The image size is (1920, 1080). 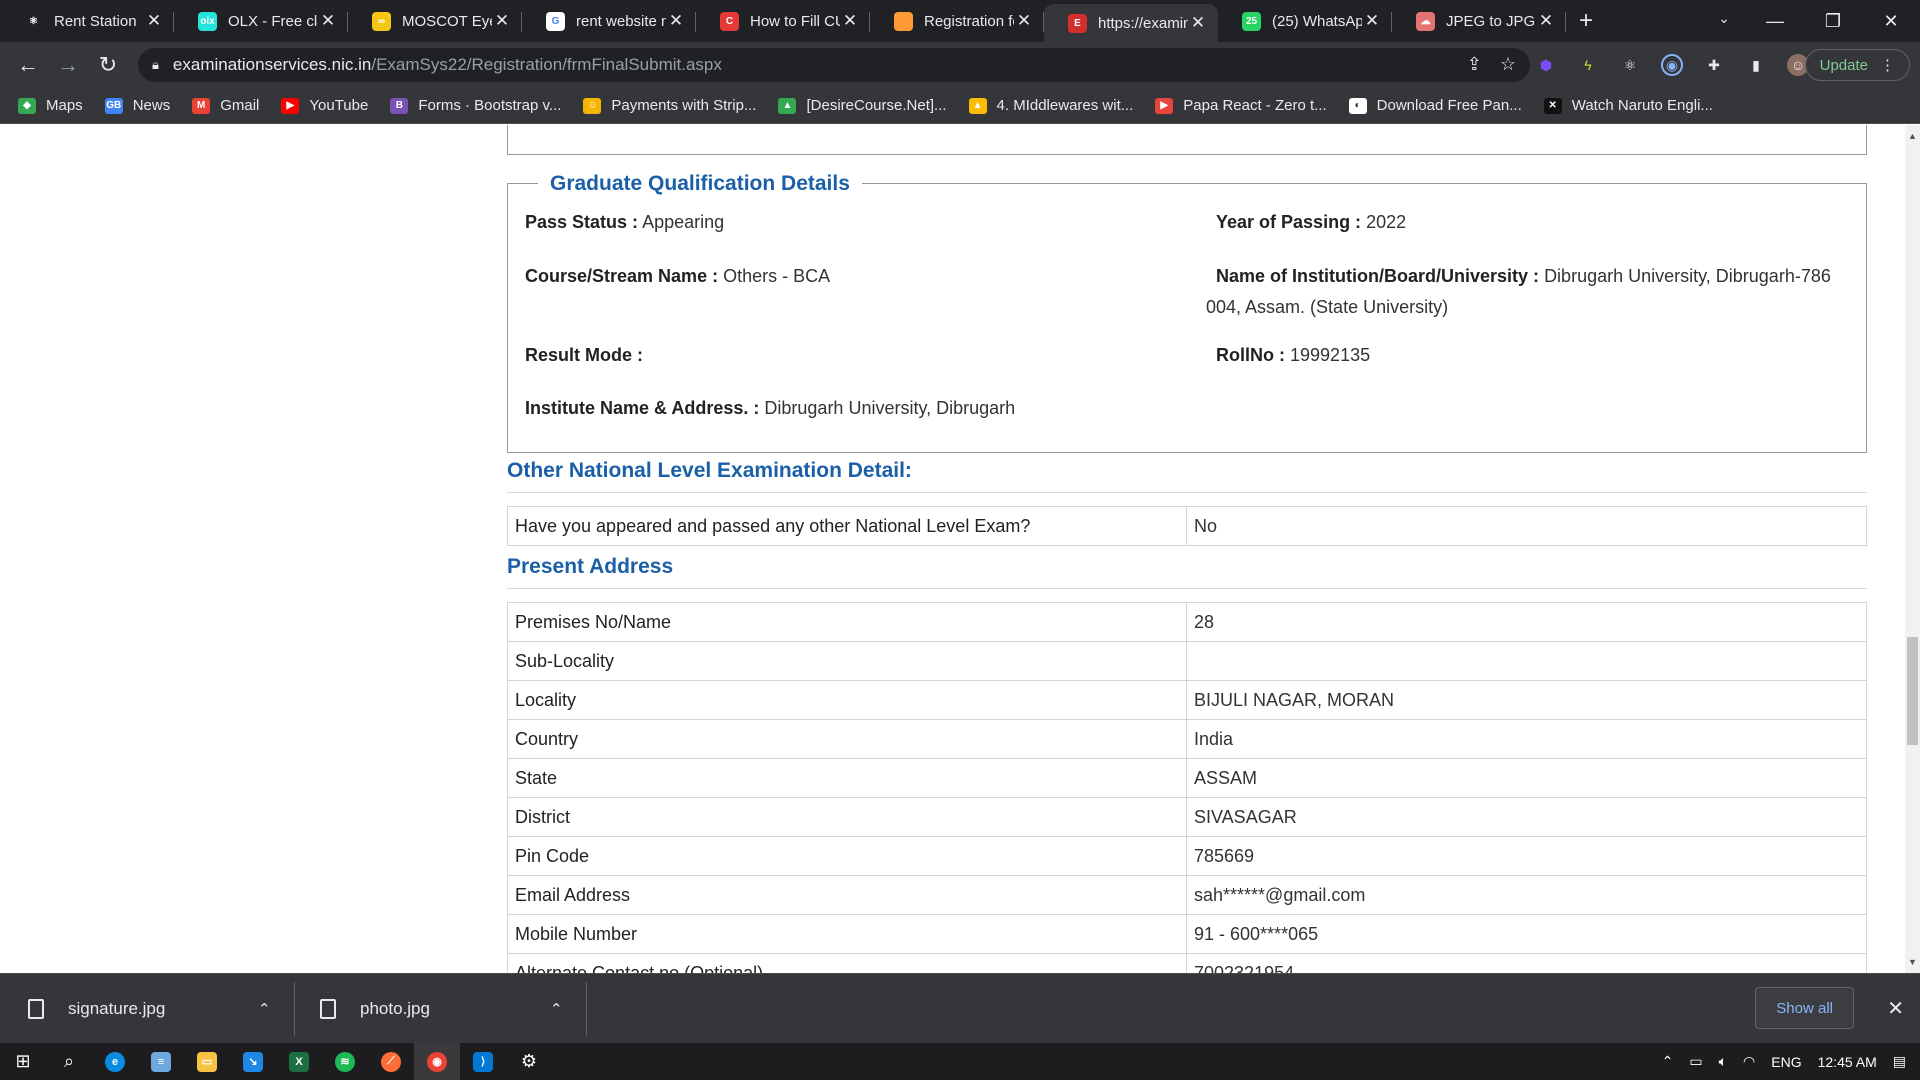 What do you see at coordinates (1895, 1008) in the screenshot?
I see `close-download-bar-icon: ✕` at bounding box center [1895, 1008].